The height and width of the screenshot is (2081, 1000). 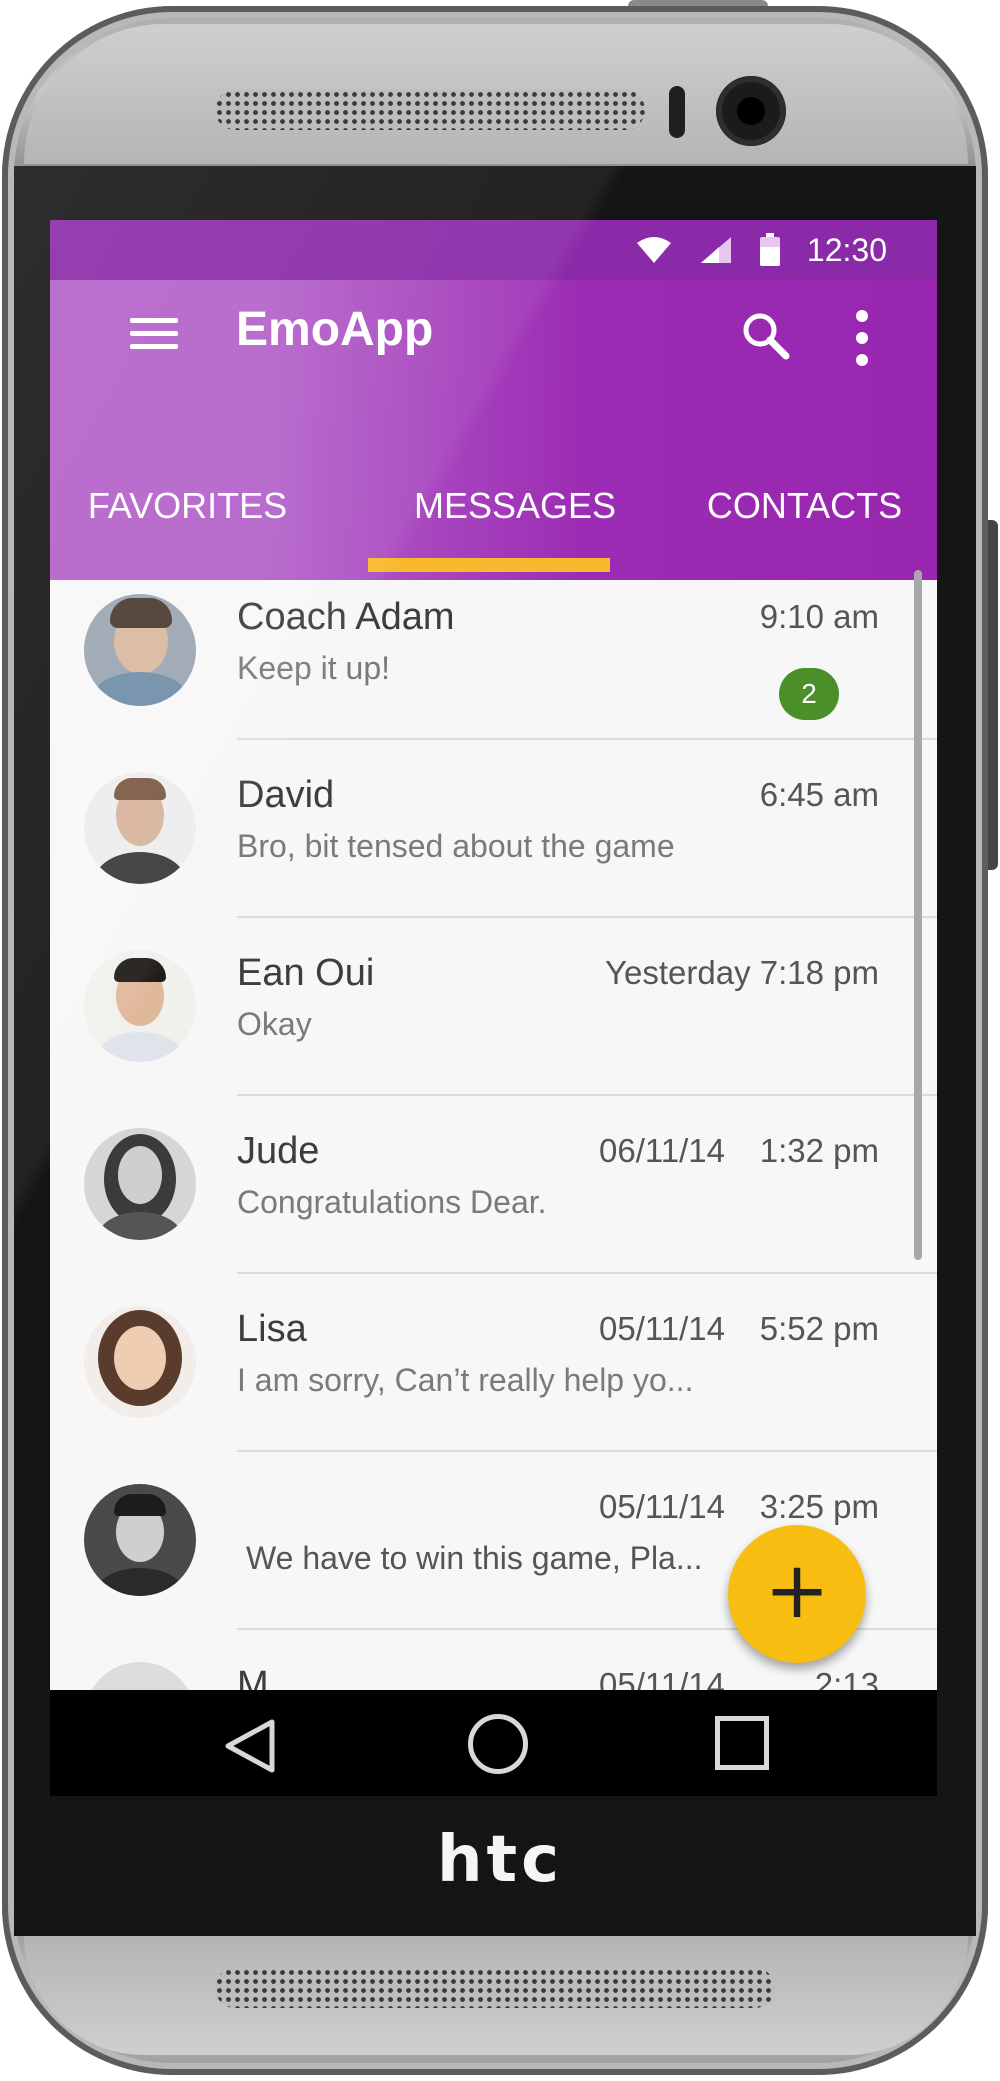 What do you see at coordinates (274, 1024) in the screenshot?
I see `message-preview: Okay` at bounding box center [274, 1024].